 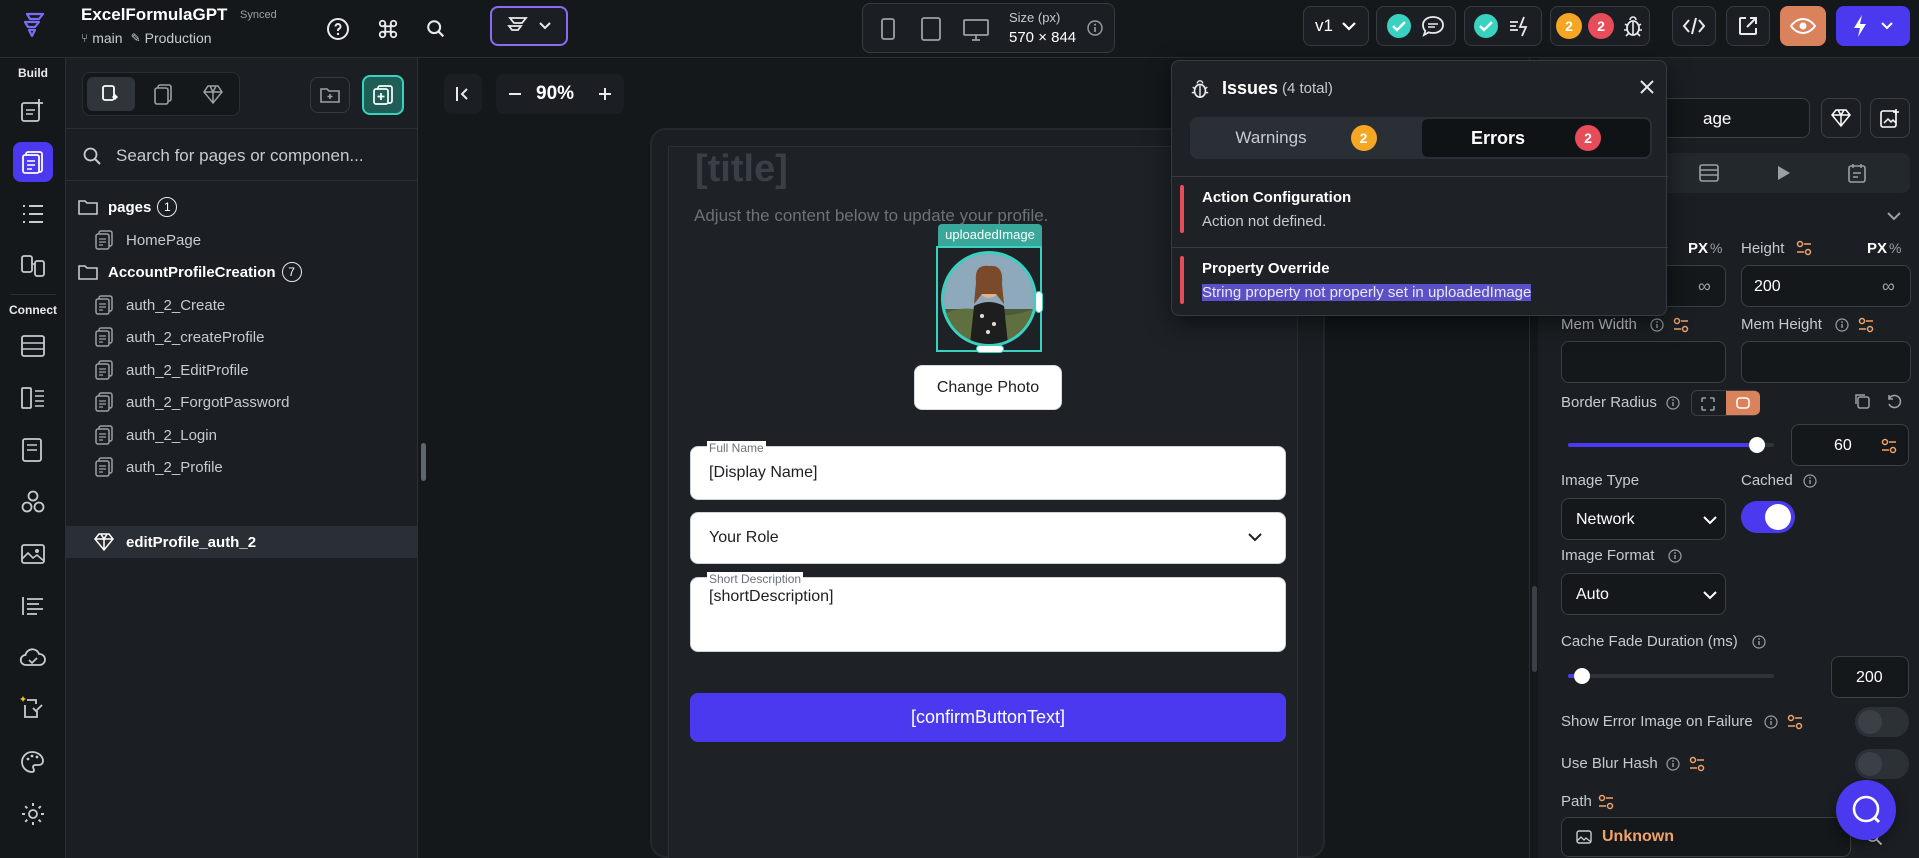 What do you see at coordinates (33, 606) in the screenshot?
I see `custom-code-icon` at bounding box center [33, 606].